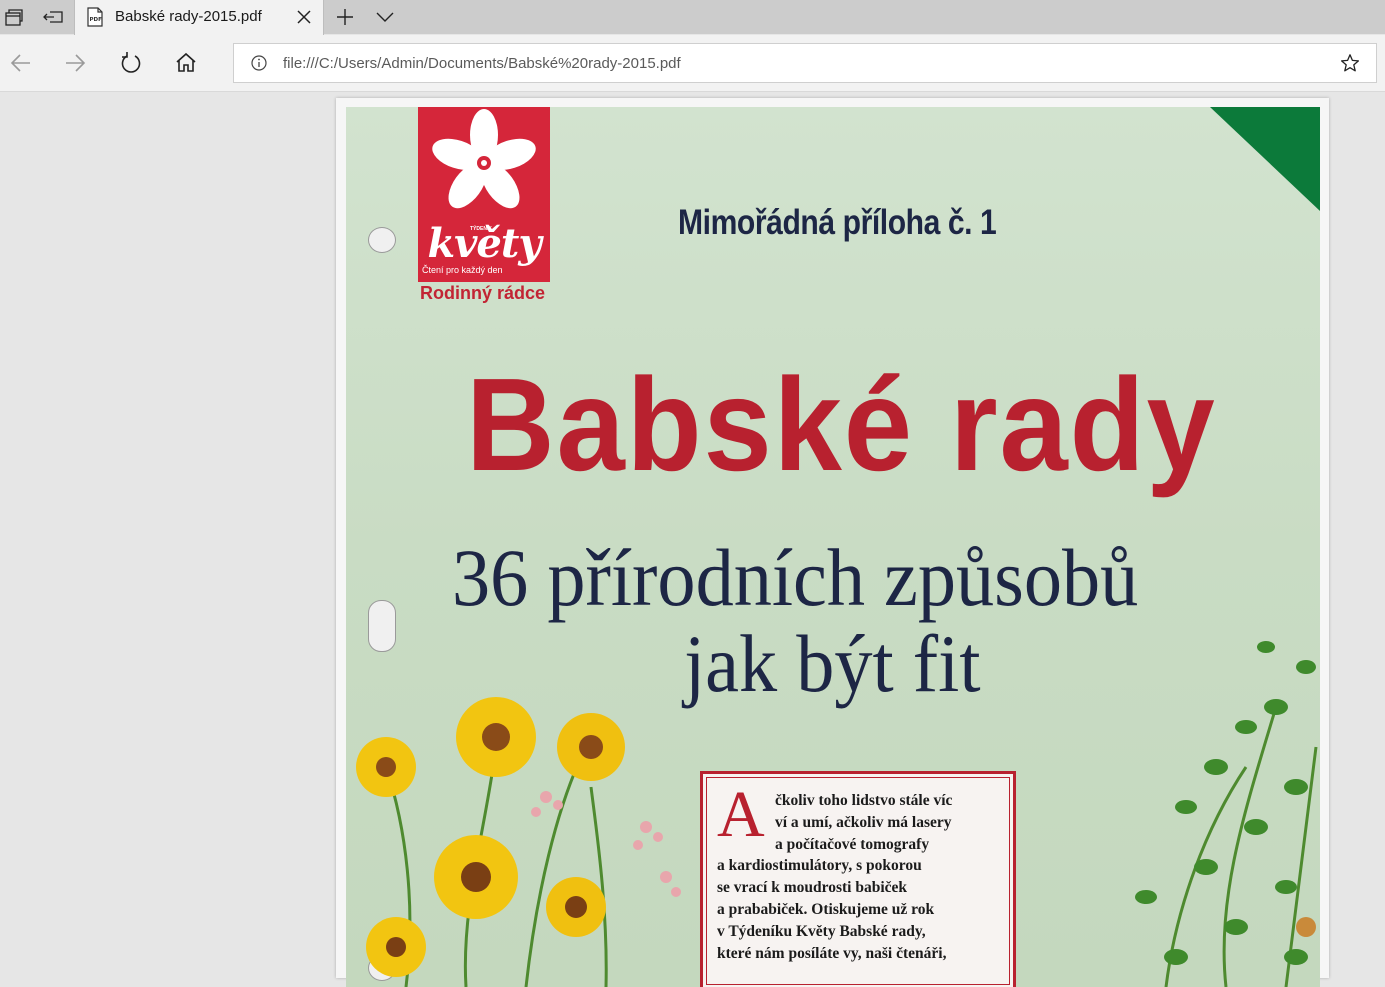 The width and height of the screenshot is (1385, 987). I want to click on active-tab: PDF Babské rady-2015.pdf, so click(199, 17).